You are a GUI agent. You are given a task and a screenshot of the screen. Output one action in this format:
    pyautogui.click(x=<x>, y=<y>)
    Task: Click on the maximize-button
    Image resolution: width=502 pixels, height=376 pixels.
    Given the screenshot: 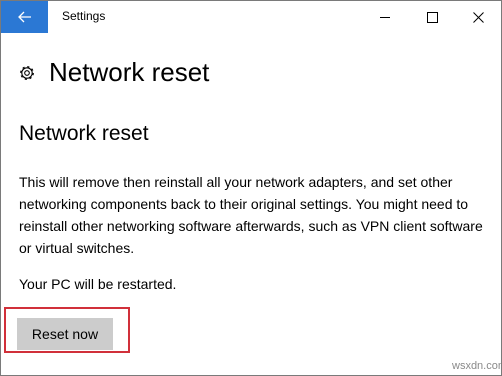 What is the action you would take?
    pyautogui.click(x=432, y=17)
    